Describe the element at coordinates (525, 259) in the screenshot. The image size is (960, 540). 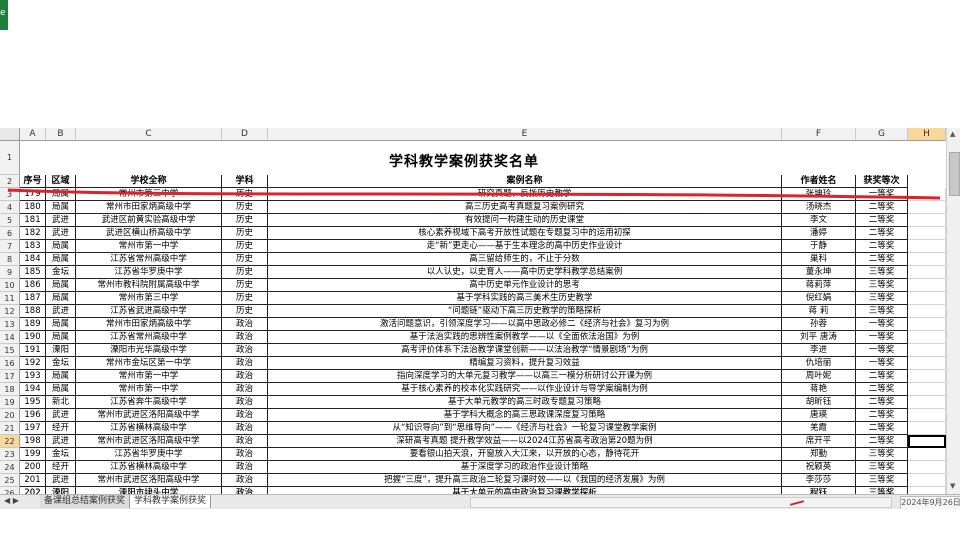
I see `table-cell: 高三留给师生的，不止于分数` at that location.